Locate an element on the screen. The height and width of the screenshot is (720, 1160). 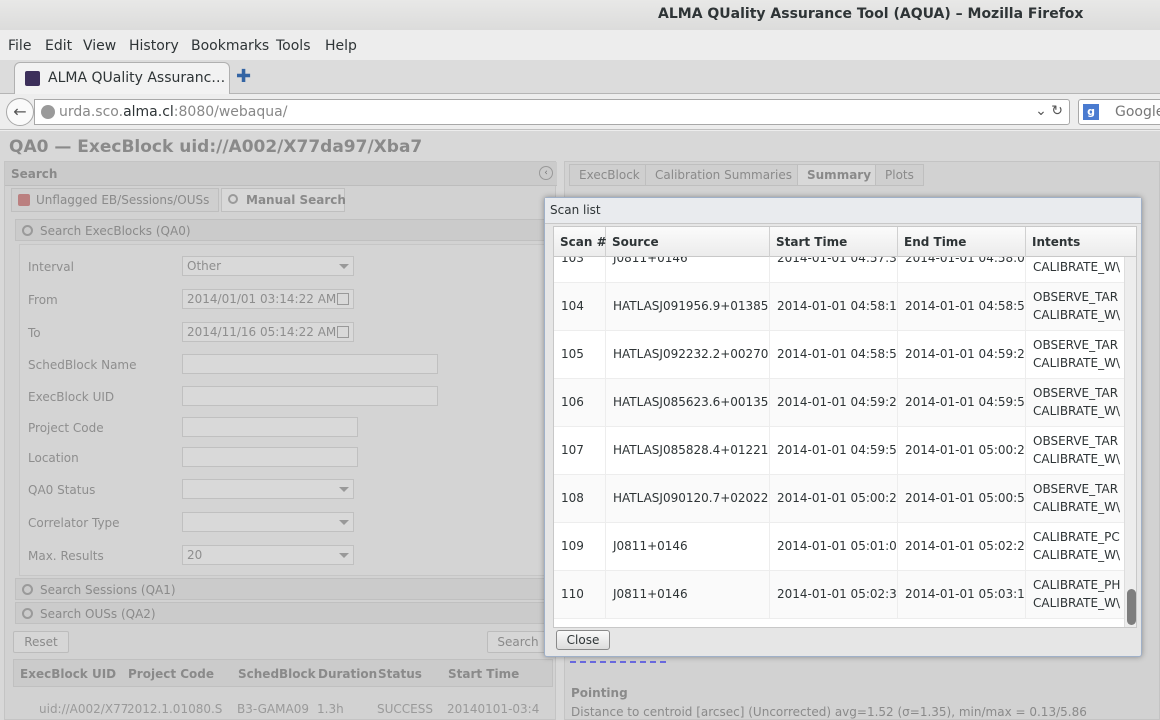
from-label: From is located at coordinates (43, 300).